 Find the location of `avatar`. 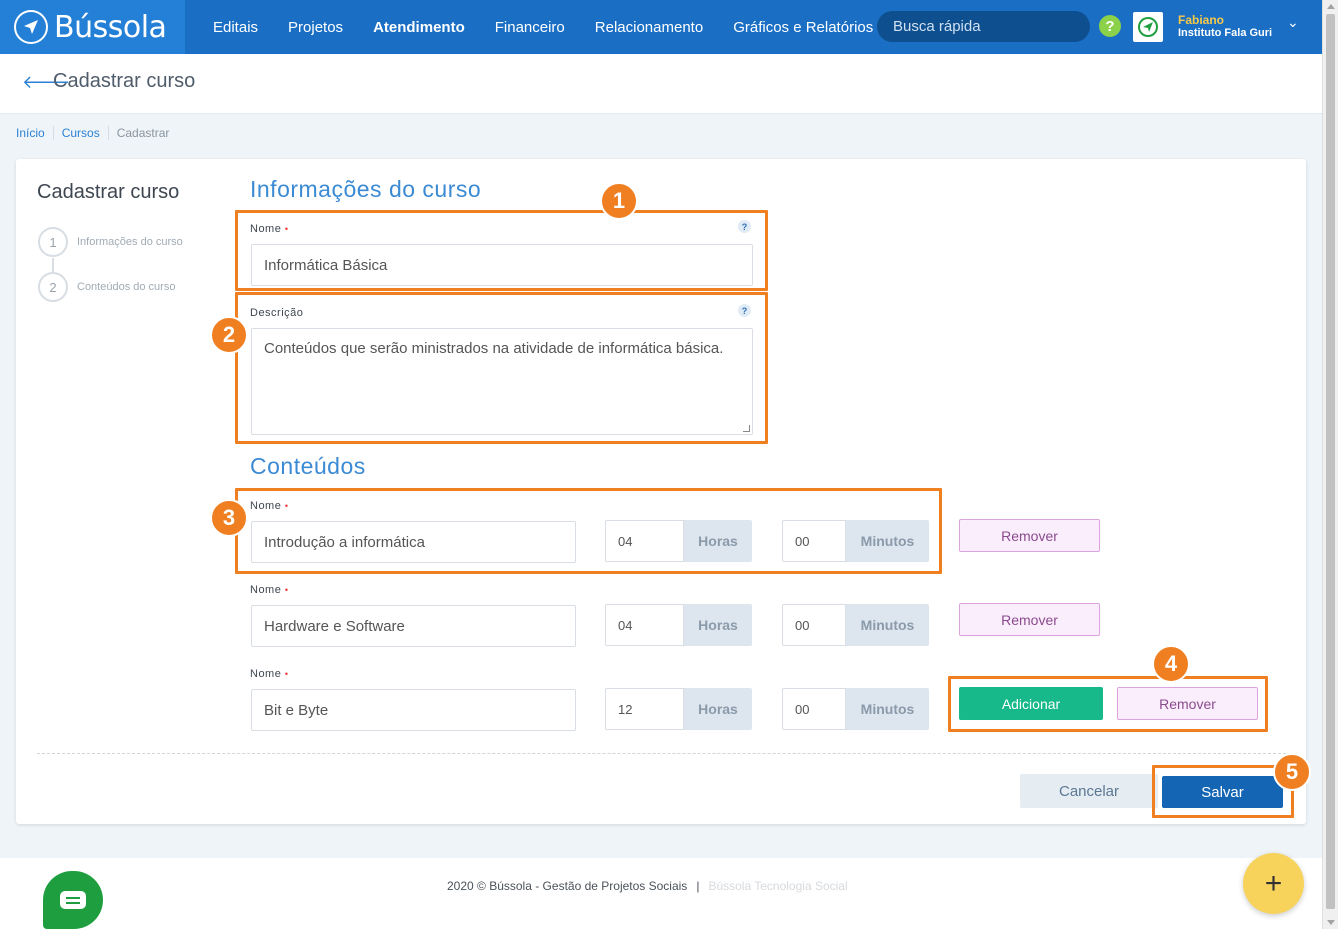

avatar is located at coordinates (1148, 27).